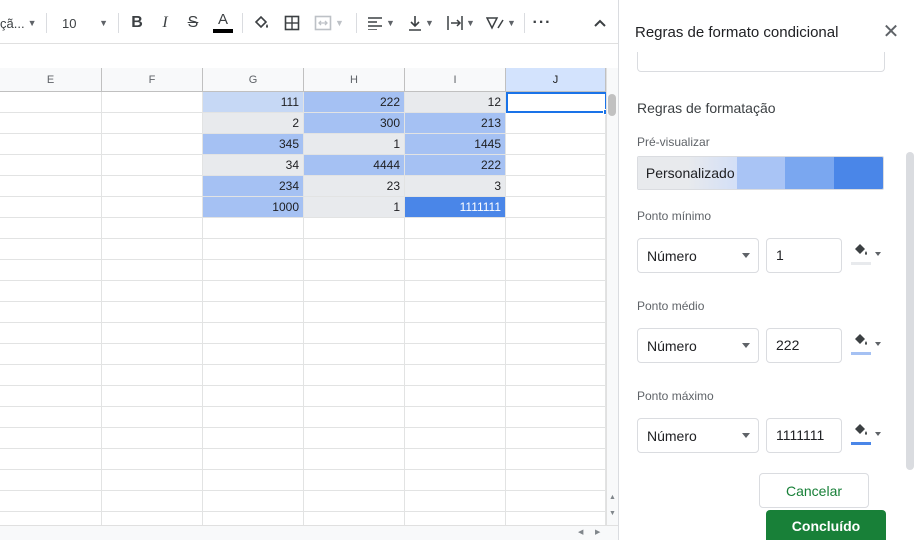  What do you see at coordinates (253, 144) in the screenshot?
I see `grid-cell: 345` at bounding box center [253, 144].